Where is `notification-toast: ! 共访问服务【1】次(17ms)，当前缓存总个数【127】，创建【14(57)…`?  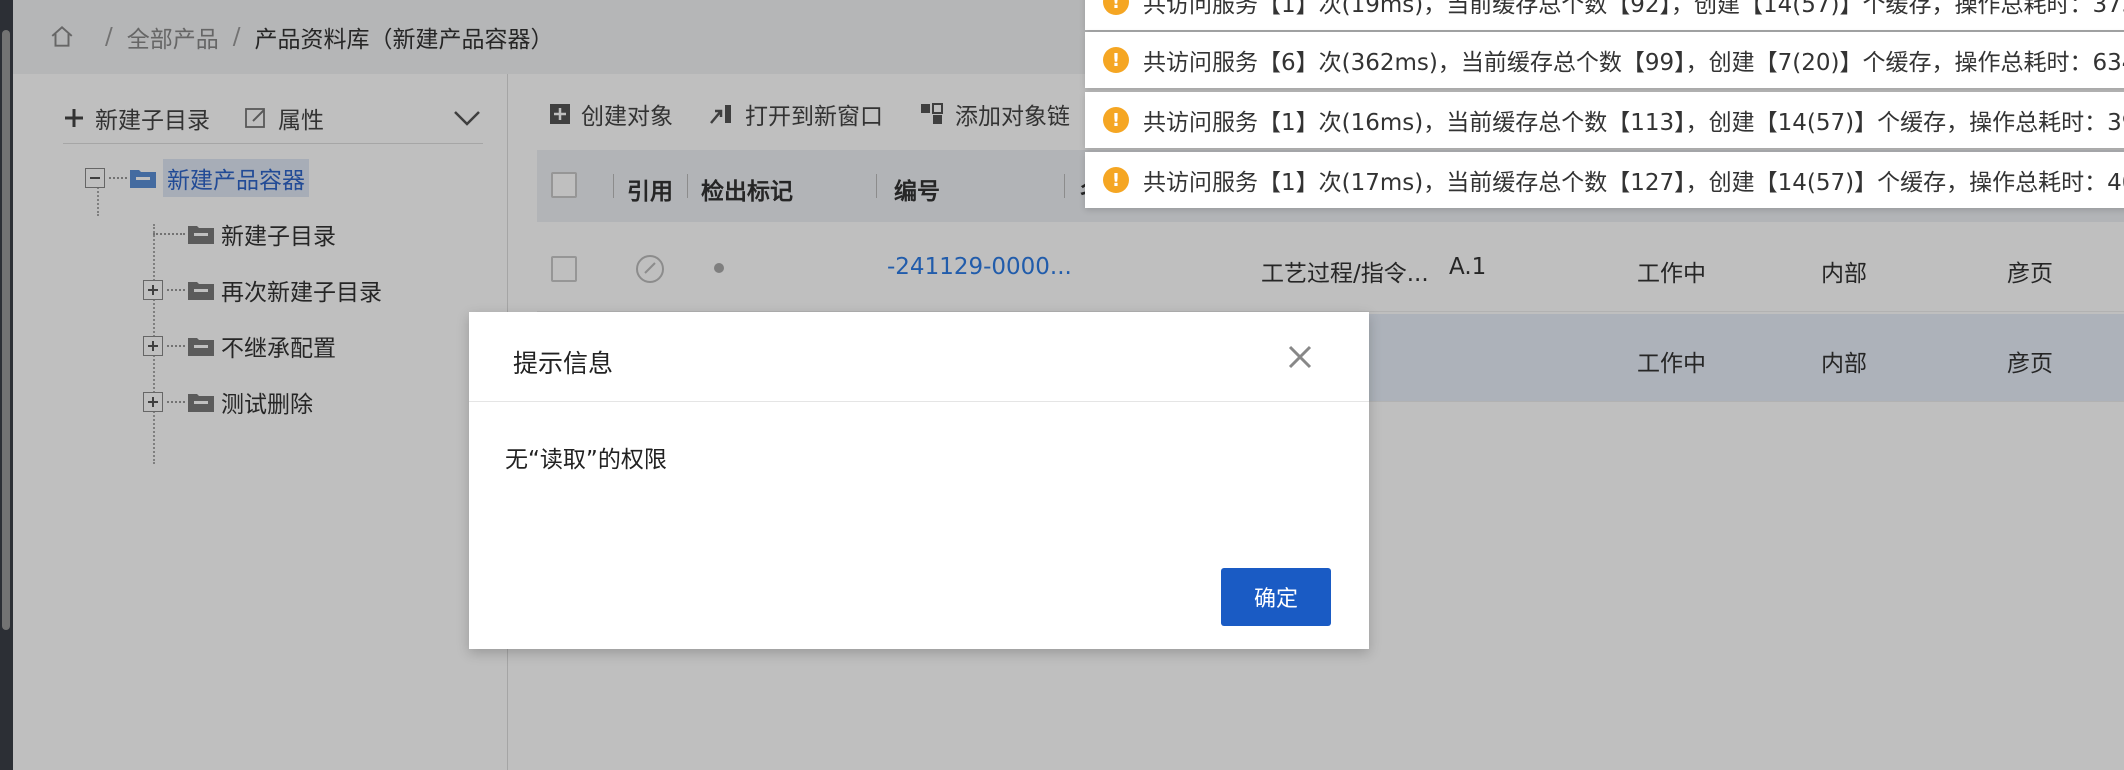
notification-toast: ! 共访问服务【1】次(17ms)，当前缓存总个数【127】，创建【14(57)… is located at coordinates (1604, 180).